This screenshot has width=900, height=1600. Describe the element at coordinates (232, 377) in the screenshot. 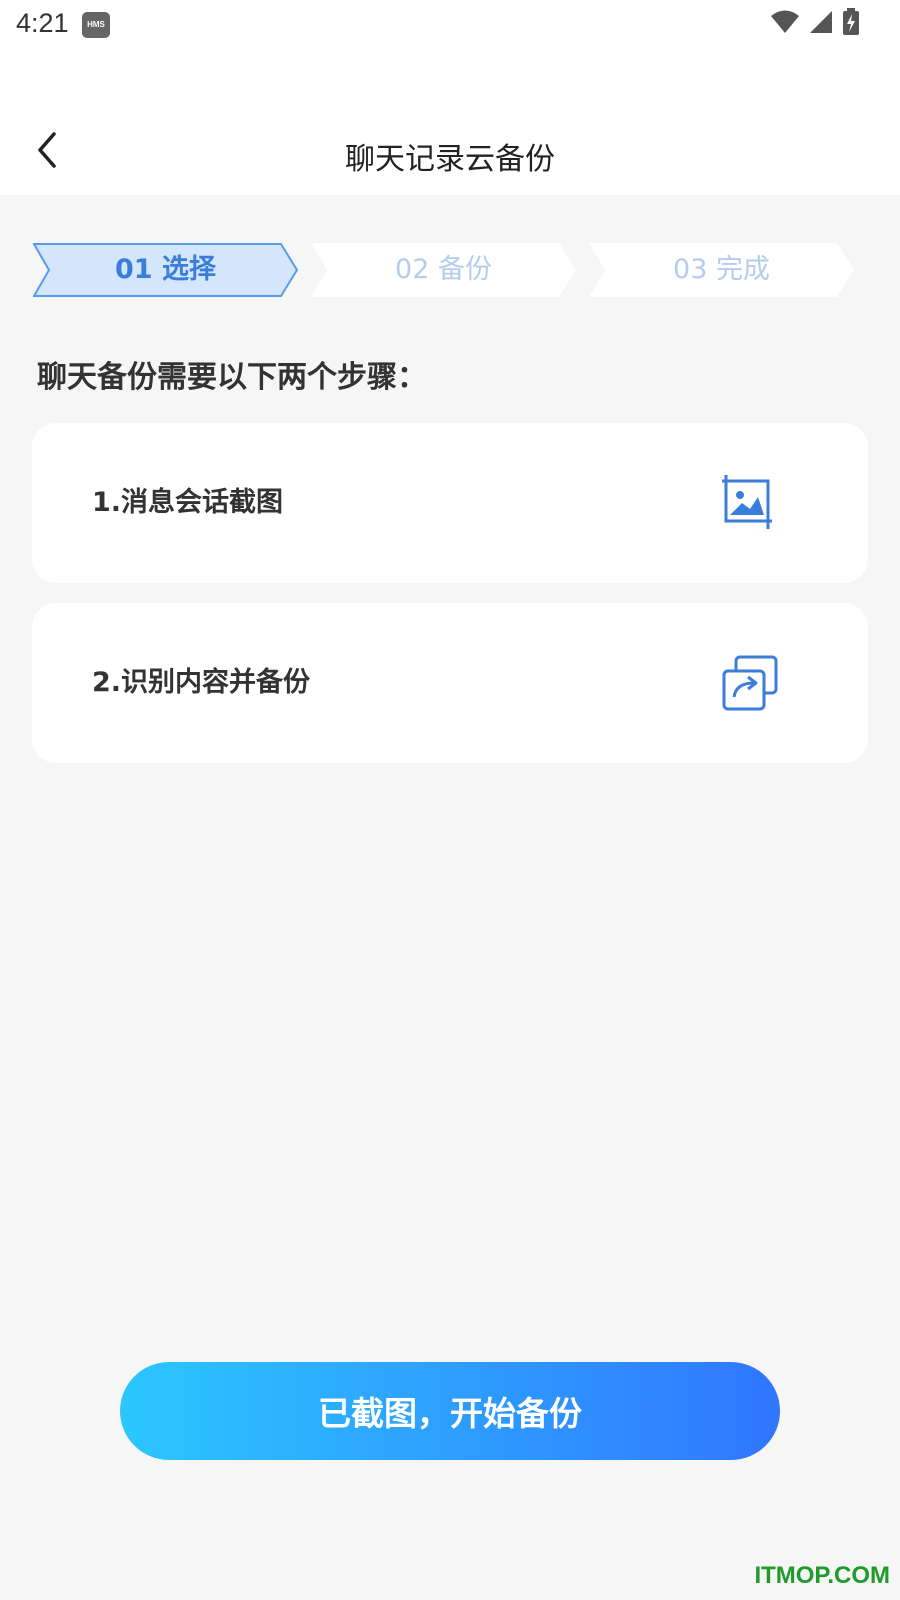

I see `instructions-heading: 聊天备份需要以下两个步骤：` at that location.